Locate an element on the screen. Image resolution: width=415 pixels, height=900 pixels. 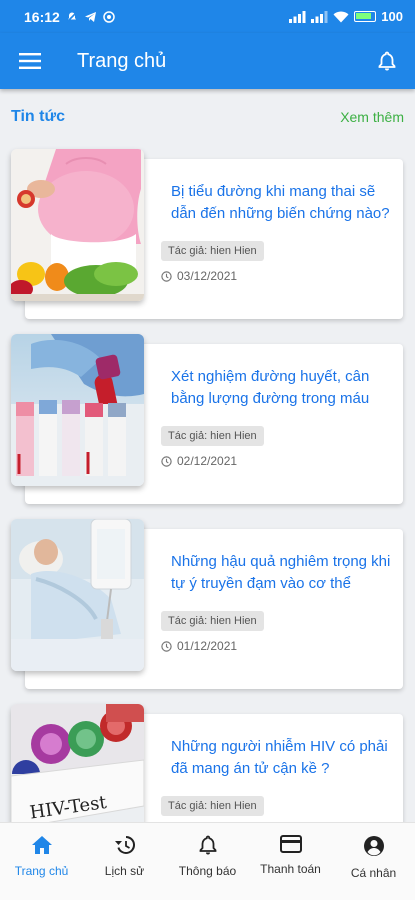
battery-level: 100 is located at coordinates (392, 16).